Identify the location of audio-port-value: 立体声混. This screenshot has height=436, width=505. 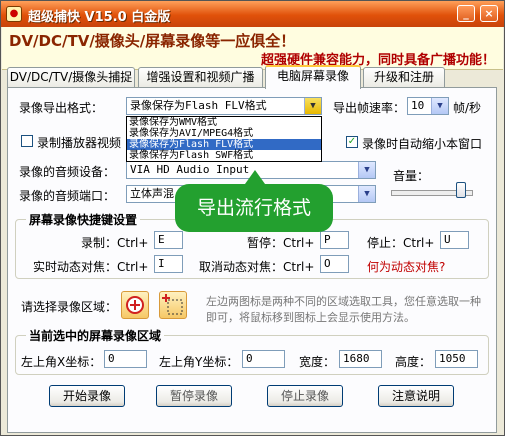
(152, 193).